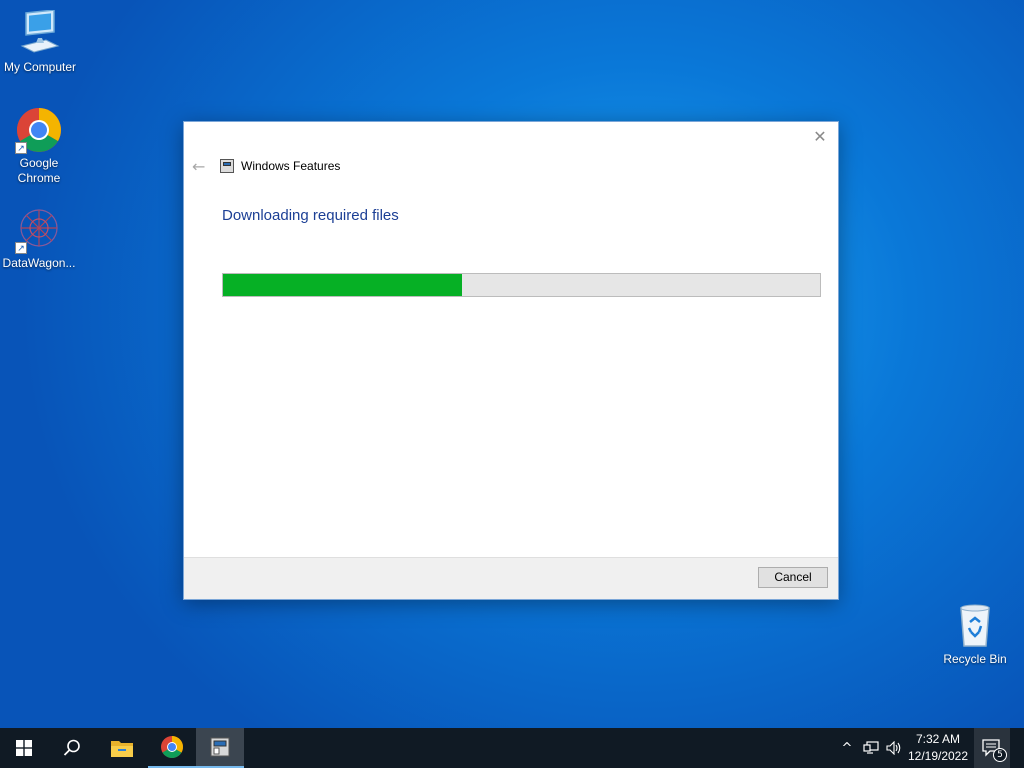  I want to click on desktop-icon-label: Recycle Bin, so click(975, 659).